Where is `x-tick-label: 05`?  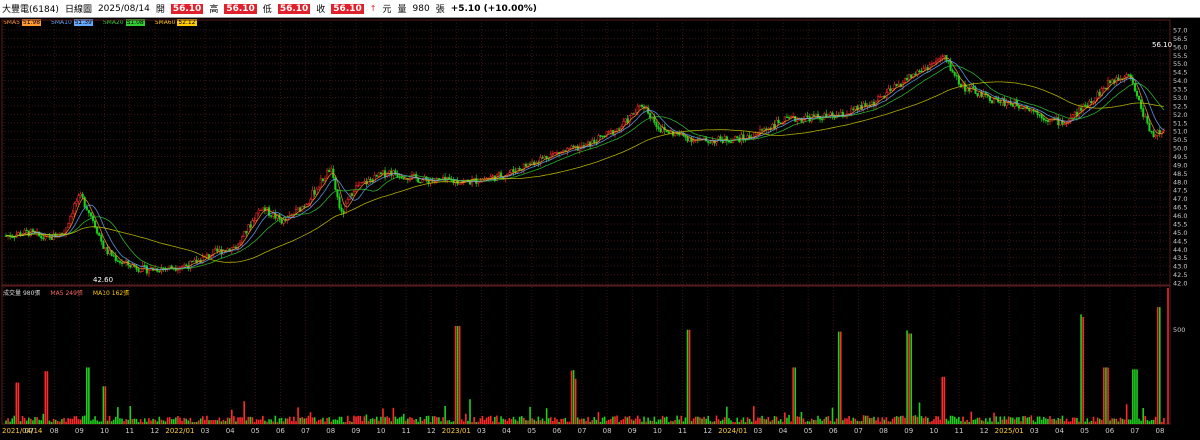 x-tick-label: 05 is located at coordinates (531, 431).